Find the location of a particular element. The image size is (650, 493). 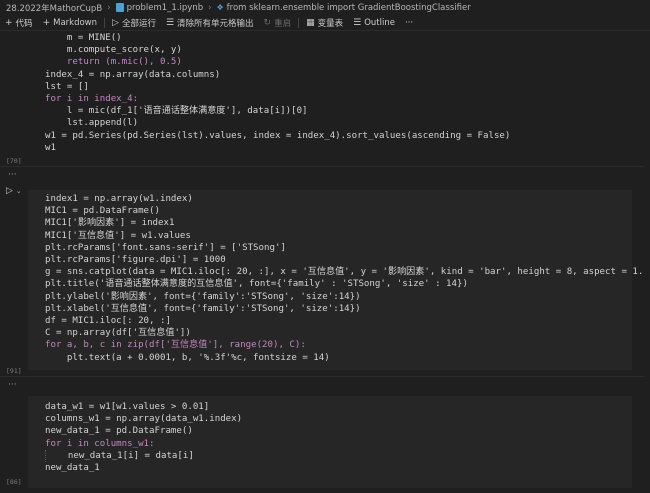

execution-count: [86] is located at coordinates (14, 482).